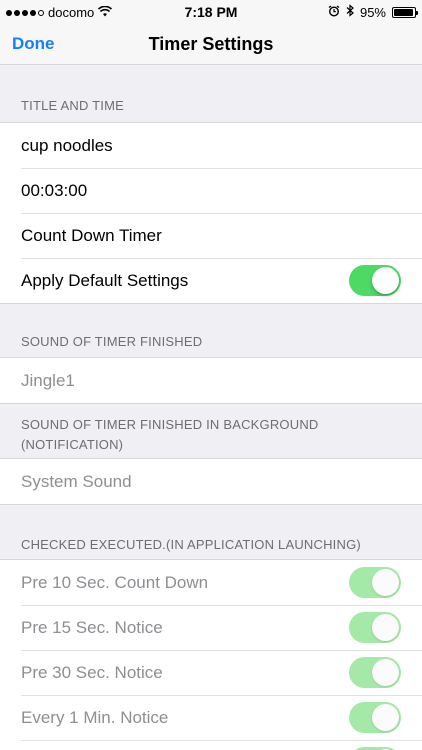 The image size is (422, 750). I want to click on section-header-sound-background-line2: (NOTIFICATION), so click(72, 444).